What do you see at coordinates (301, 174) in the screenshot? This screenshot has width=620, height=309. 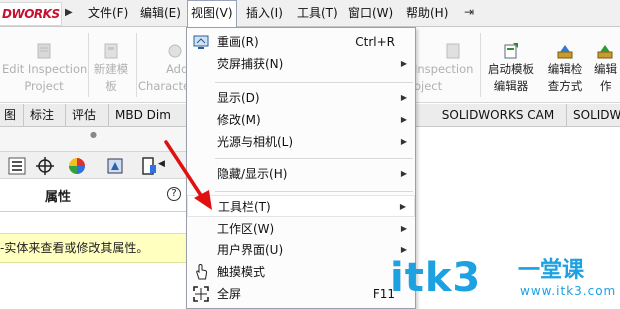 I see `menu-item-hide-show: 隐藏/显示(H) ▶` at bounding box center [301, 174].